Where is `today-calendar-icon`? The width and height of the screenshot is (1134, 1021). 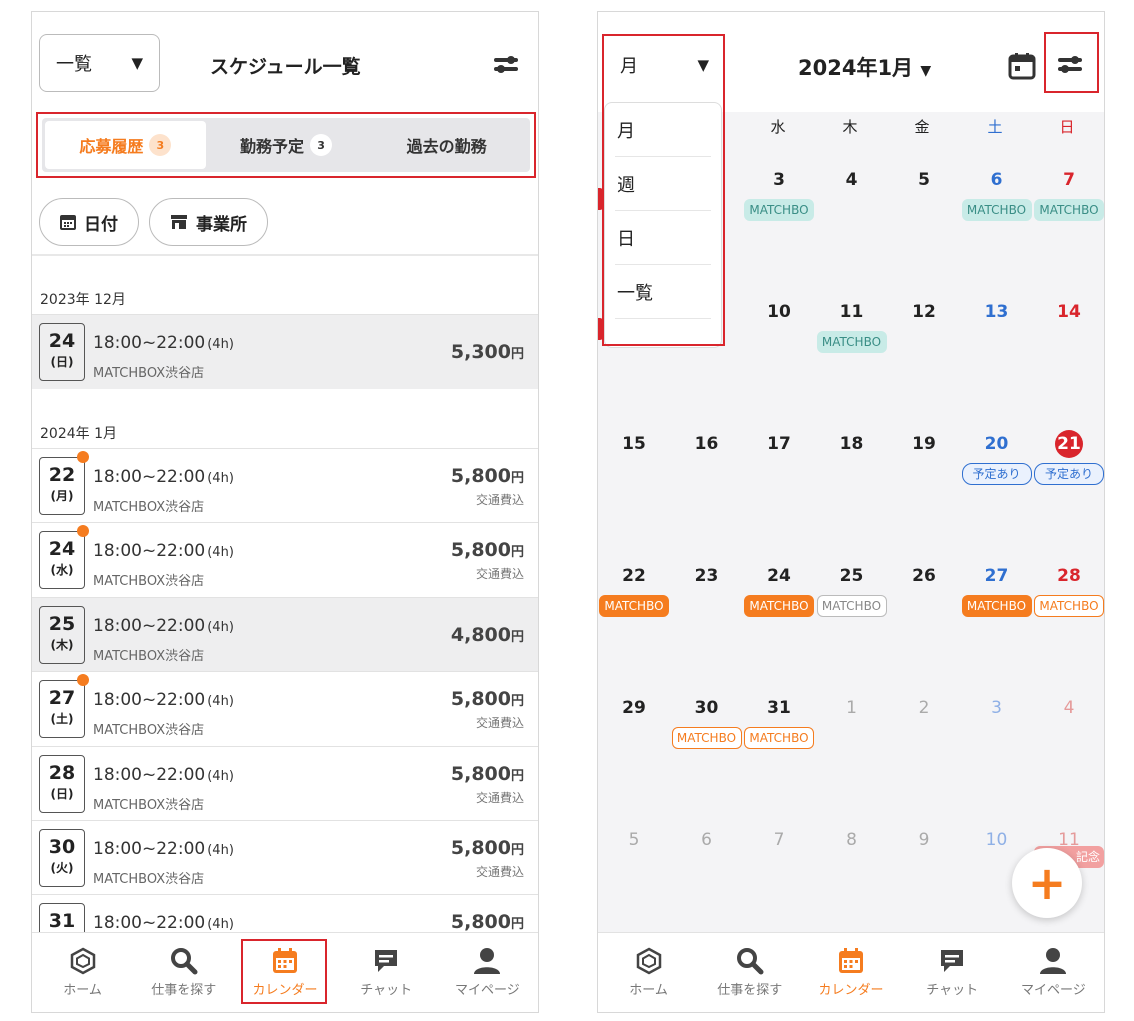 today-calendar-icon is located at coordinates (1022, 66).